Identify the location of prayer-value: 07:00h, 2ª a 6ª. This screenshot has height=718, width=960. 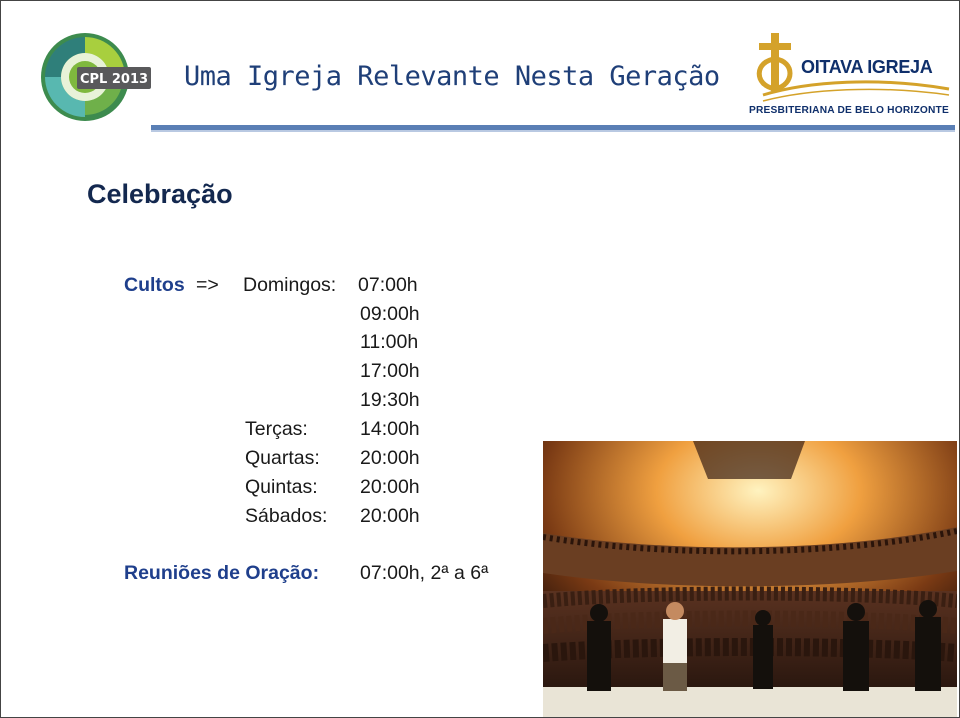
(424, 573).